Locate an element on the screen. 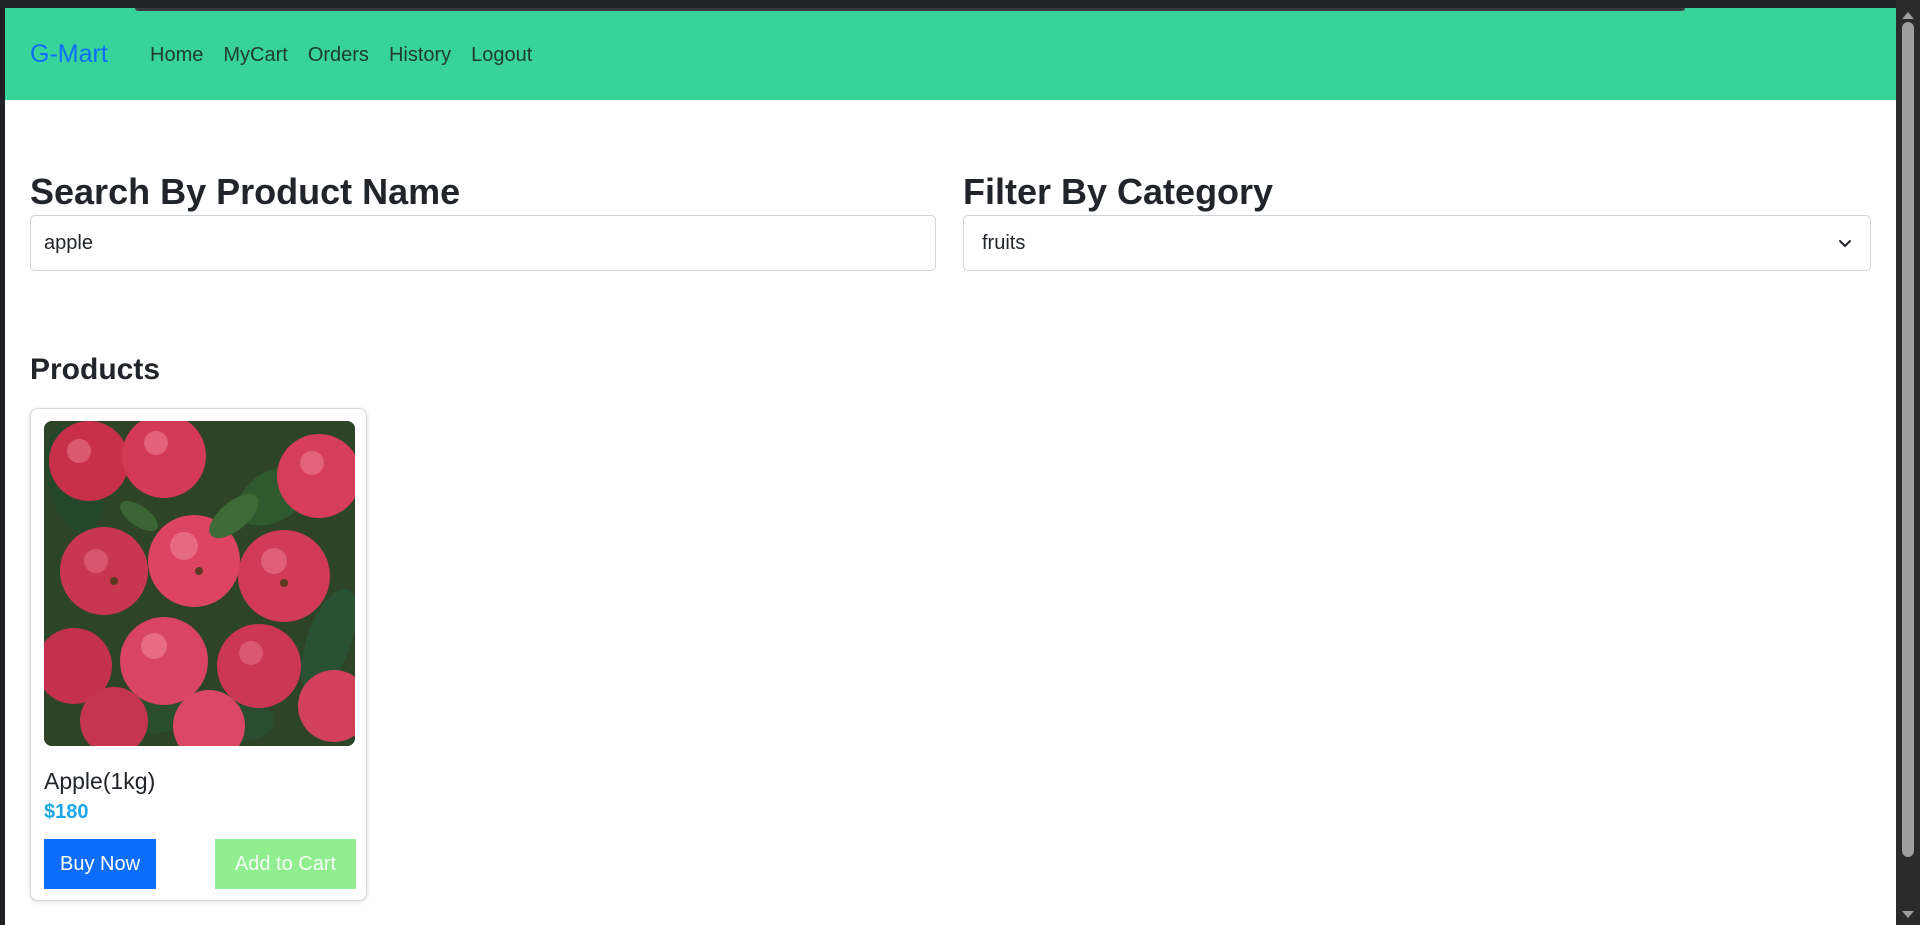 The width and height of the screenshot is (1920, 925). search-input is located at coordinates (483, 243).